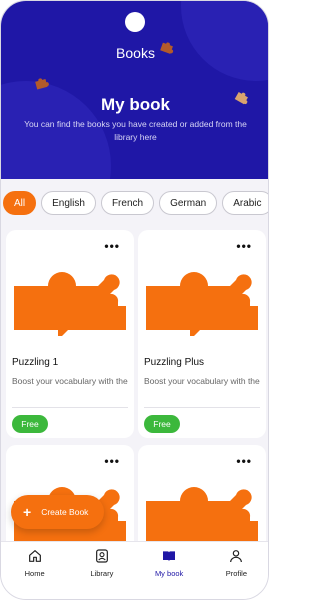 The image size is (320, 600). What do you see at coordinates (35, 556) in the screenshot?
I see `home-icon` at bounding box center [35, 556].